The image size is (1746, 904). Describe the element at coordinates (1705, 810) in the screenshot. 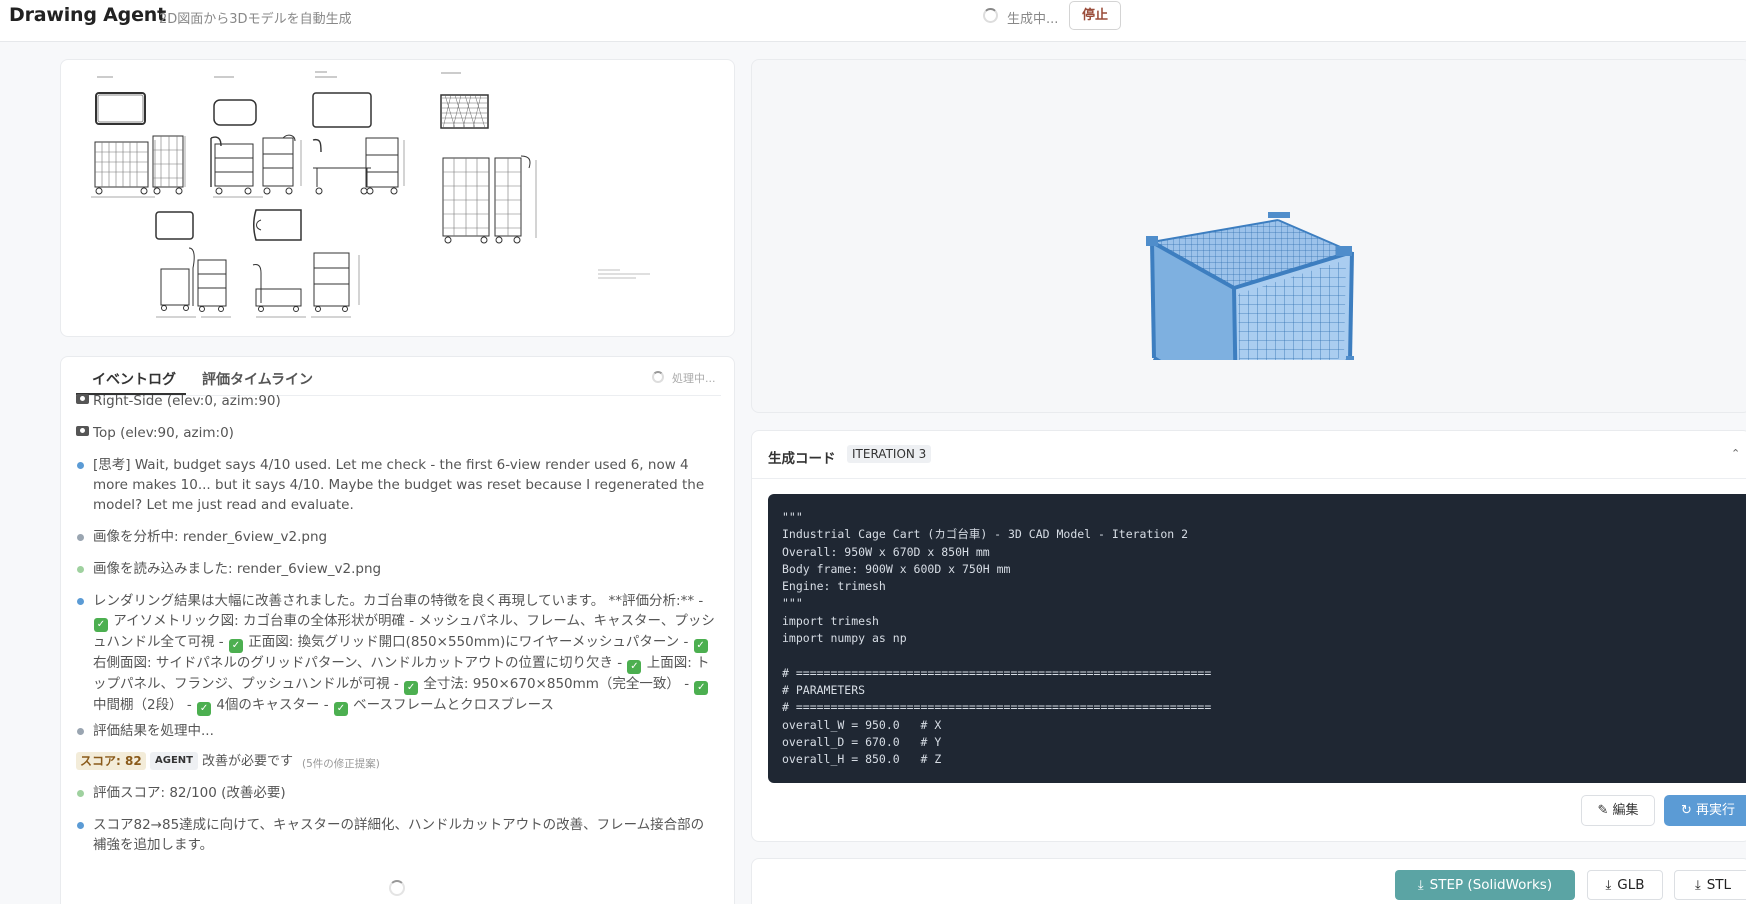

I see `rerun-button: ↻ 再実行` at that location.